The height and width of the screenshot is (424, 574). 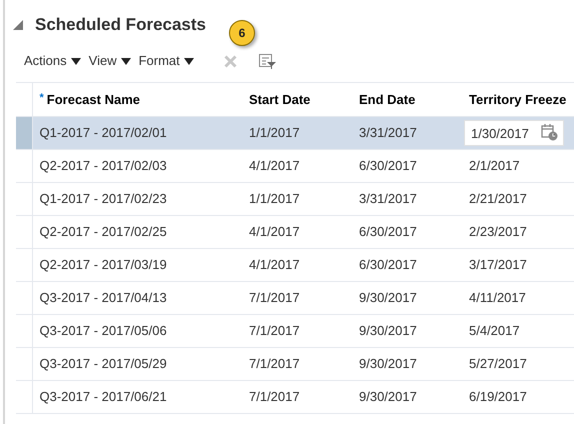 I want to click on column-header: Forecast Name, so click(x=93, y=99).